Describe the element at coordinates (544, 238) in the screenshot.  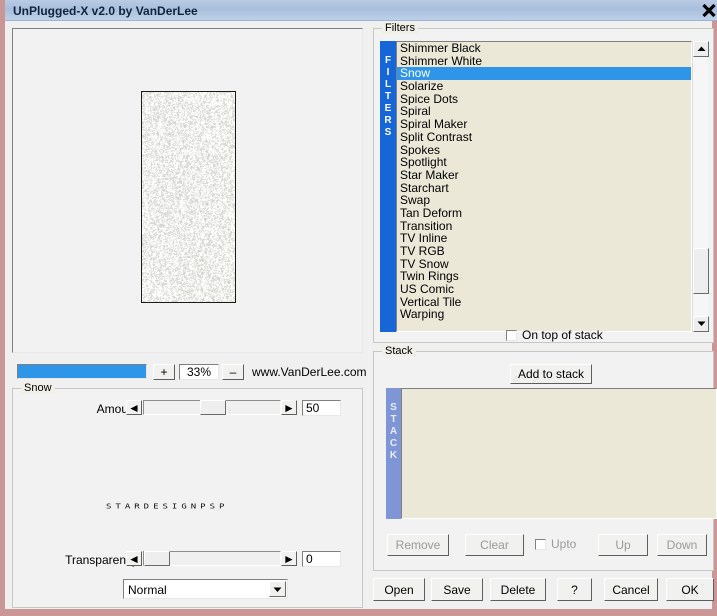
I see `filter-list-item: TV Inline` at that location.